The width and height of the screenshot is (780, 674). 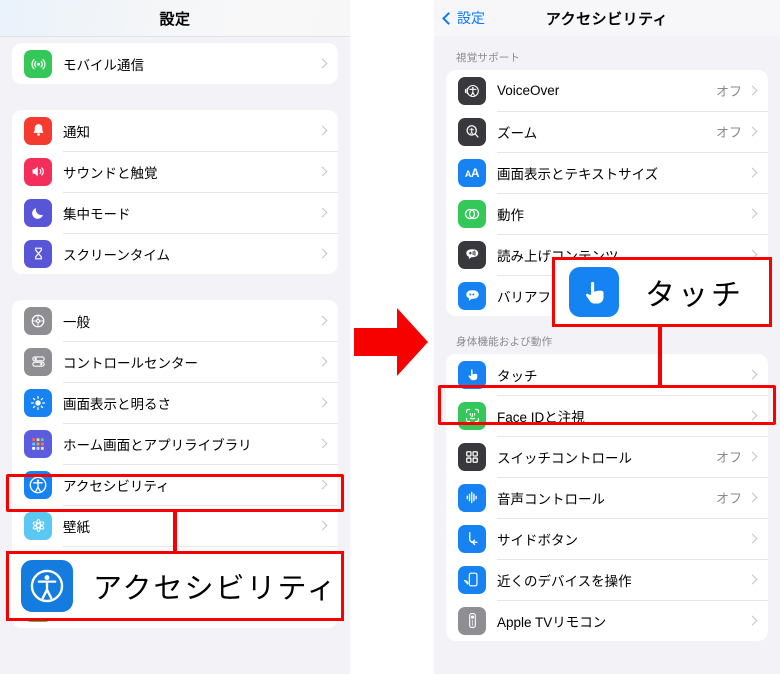 What do you see at coordinates (116, 486) in the screenshot?
I see `list-item-label: アクセシビリティ` at bounding box center [116, 486].